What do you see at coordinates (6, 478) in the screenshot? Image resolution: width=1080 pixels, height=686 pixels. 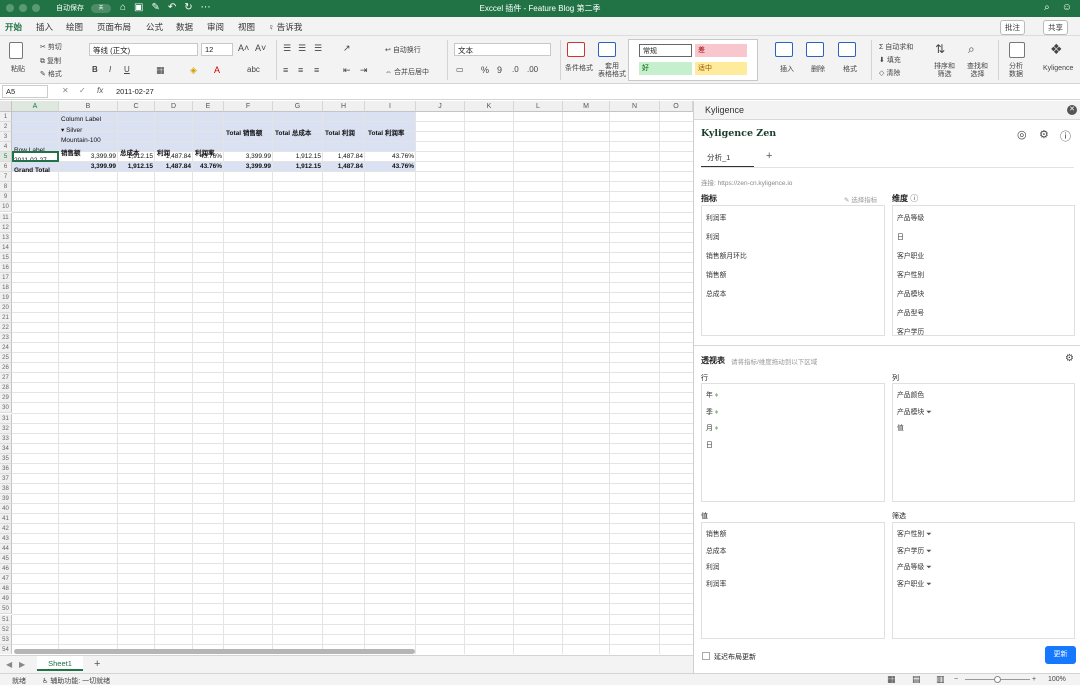 I see `row-header: 37` at bounding box center [6, 478].